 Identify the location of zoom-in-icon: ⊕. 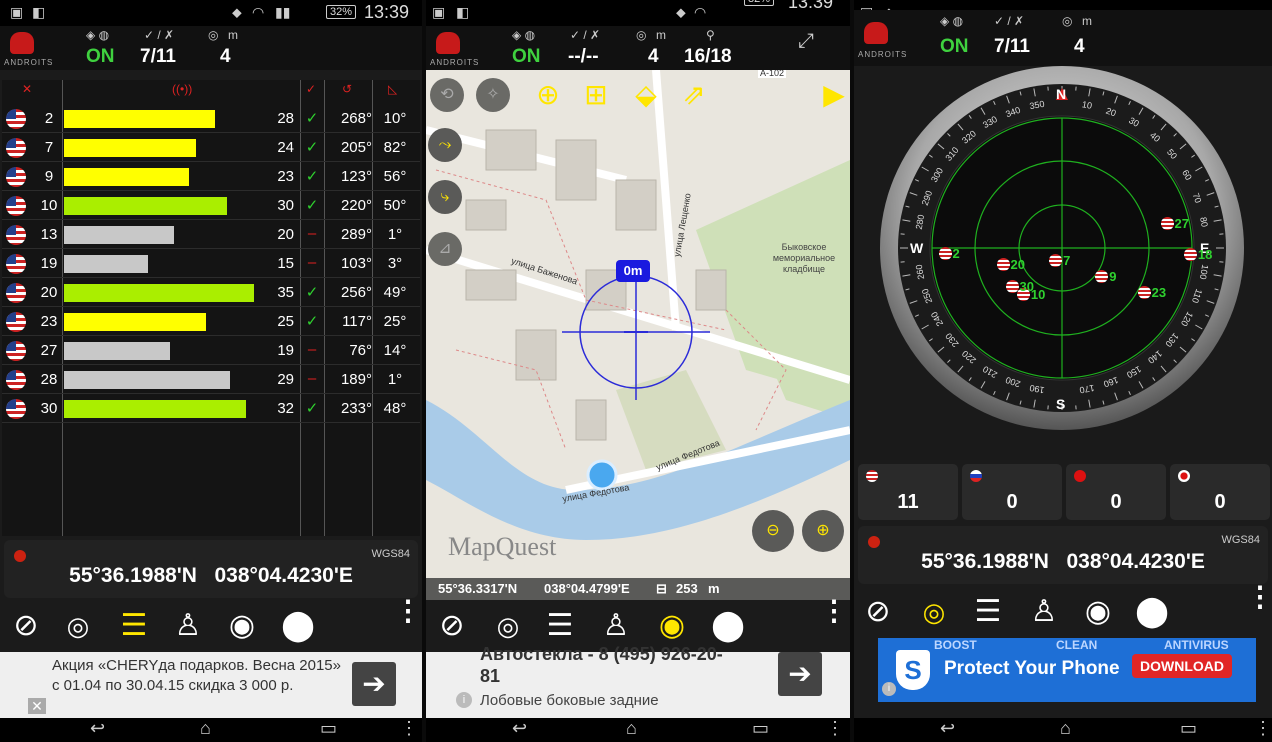
(823, 531).